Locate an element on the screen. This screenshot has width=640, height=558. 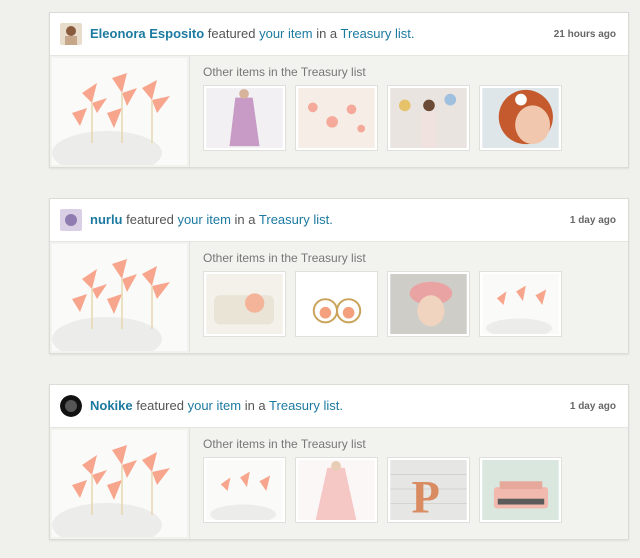
username-link: nurlu is located at coordinates (106, 219).